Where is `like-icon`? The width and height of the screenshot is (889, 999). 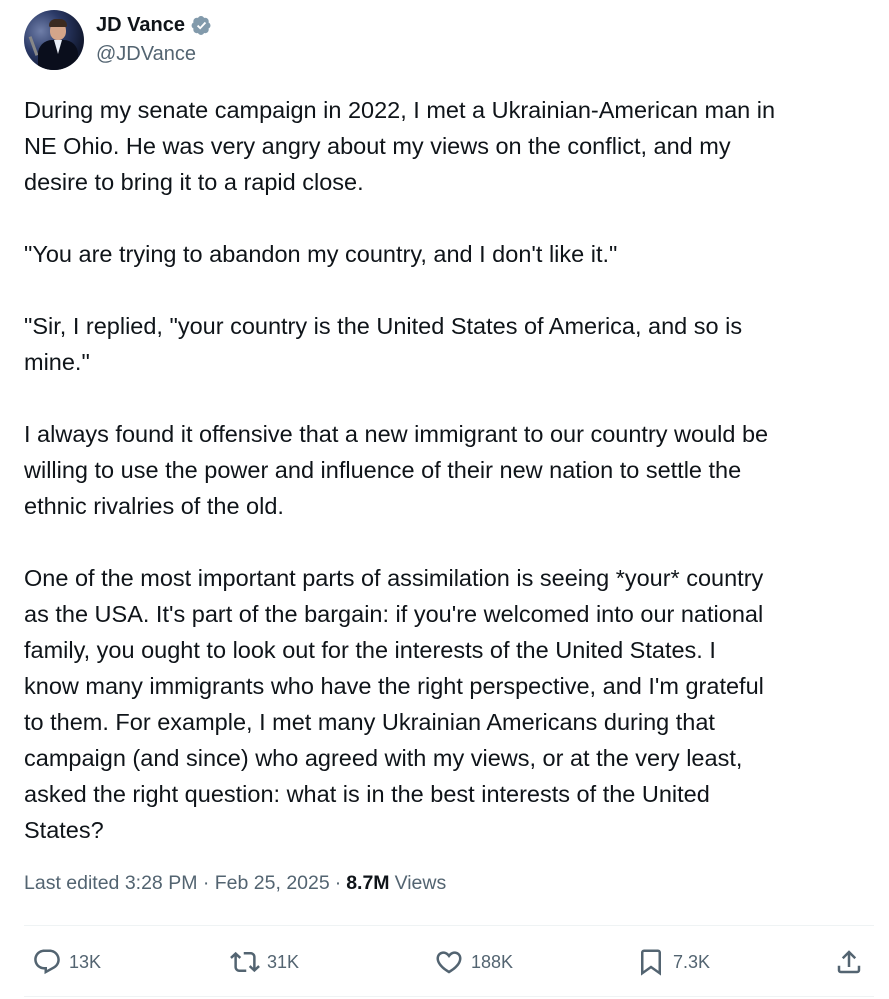 like-icon is located at coordinates (449, 962).